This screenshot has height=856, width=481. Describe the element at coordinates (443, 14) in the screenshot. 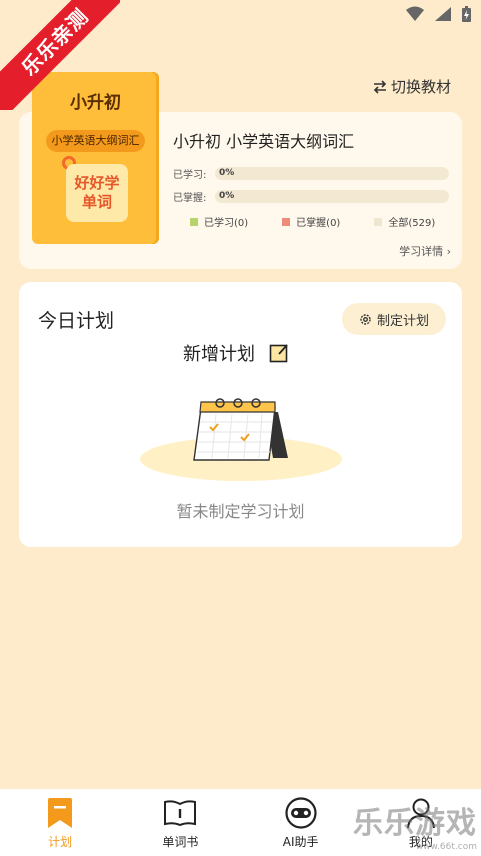

I see `cellular-signal-icon` at that location.